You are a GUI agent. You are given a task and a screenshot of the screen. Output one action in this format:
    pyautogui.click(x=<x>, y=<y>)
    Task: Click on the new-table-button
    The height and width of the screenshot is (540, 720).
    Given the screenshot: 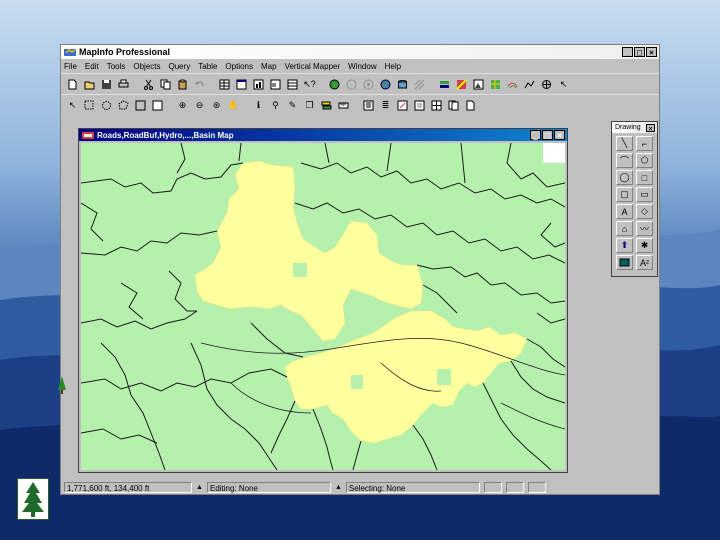 What is the action you would take?
    pyautogui.click(x=72, y=84)
    